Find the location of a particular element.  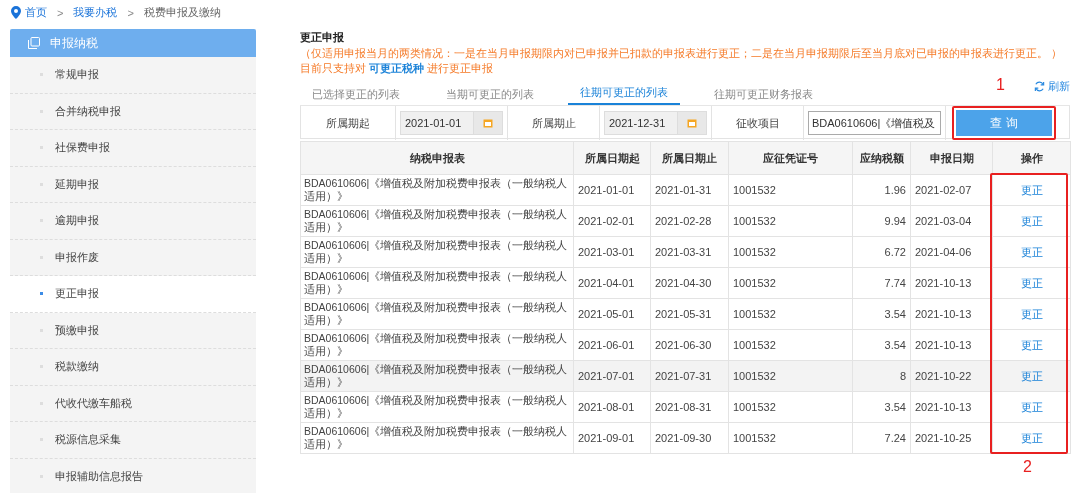

tab: 已选择更正的列表 is located at coordinates (356, 96).